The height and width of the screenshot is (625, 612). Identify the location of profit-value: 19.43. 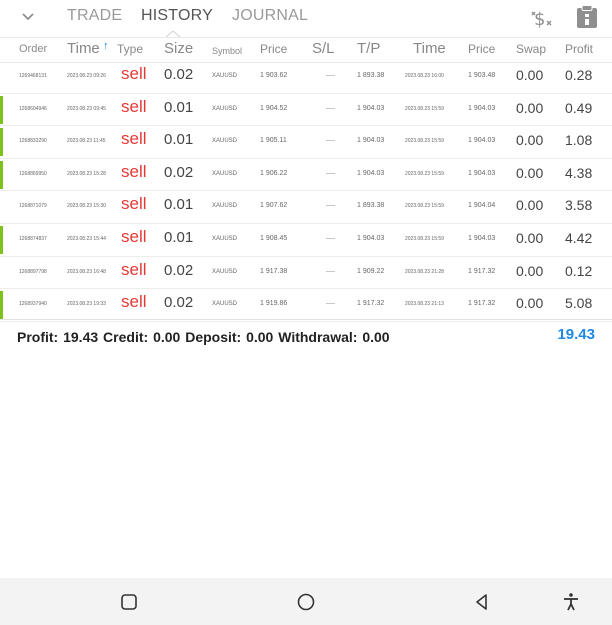
(81, 337).